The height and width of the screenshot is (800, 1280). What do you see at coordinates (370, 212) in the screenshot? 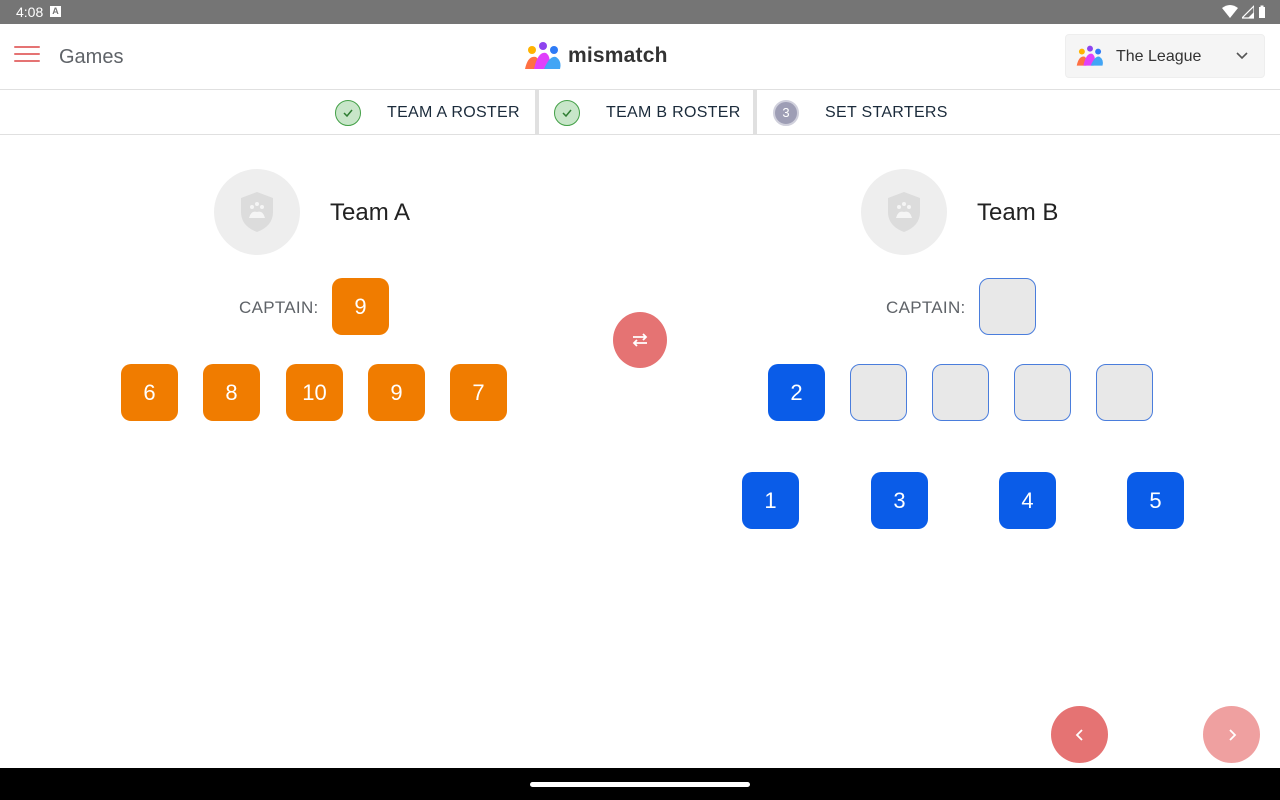
I see `team-a-name: Team A` at bounding box center [370, 212].